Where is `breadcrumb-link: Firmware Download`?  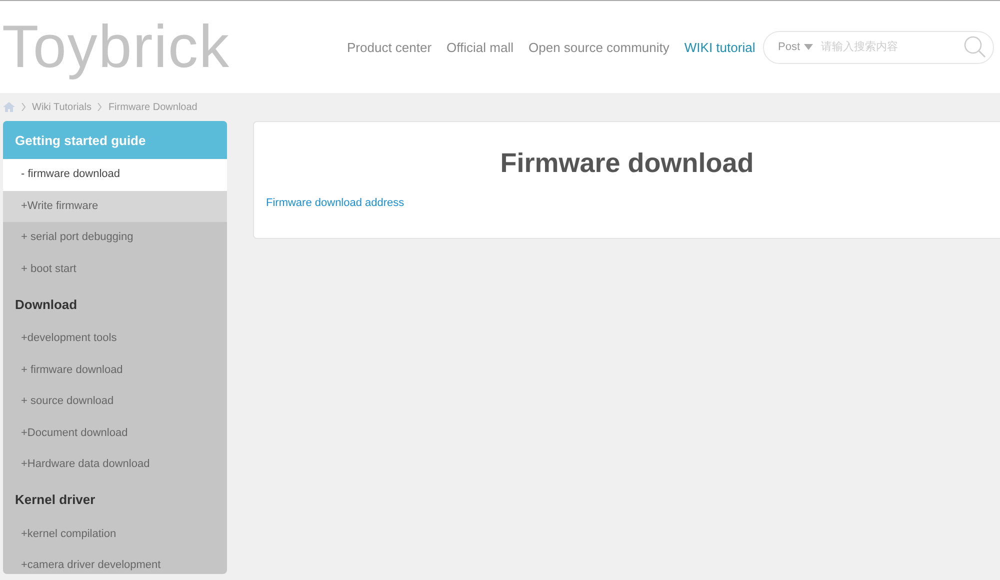 breadcrumb-link: Firmware Download is located at coordinates (153, 107).